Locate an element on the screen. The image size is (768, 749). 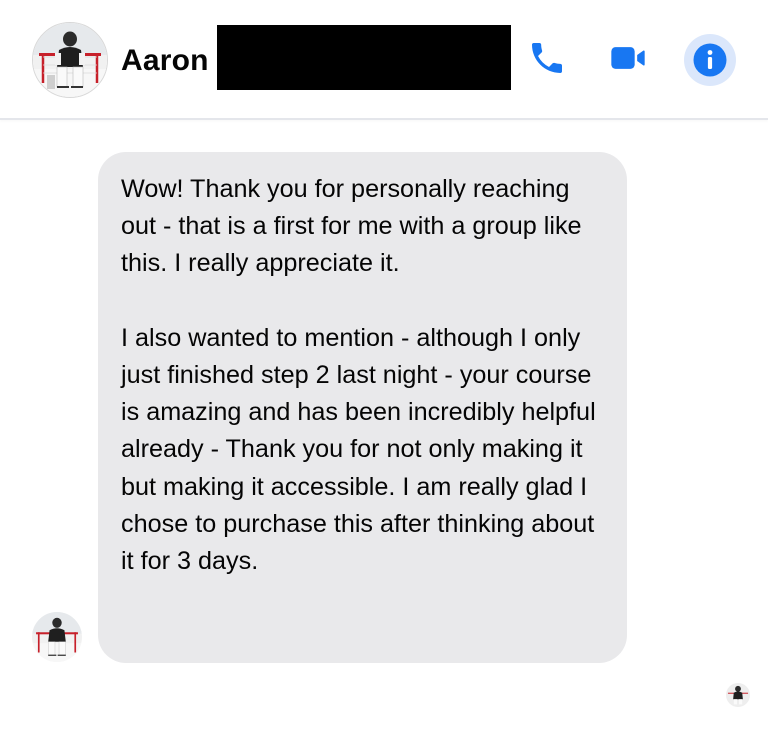
seen-avatar-icon is located at coordinates (738, 695).